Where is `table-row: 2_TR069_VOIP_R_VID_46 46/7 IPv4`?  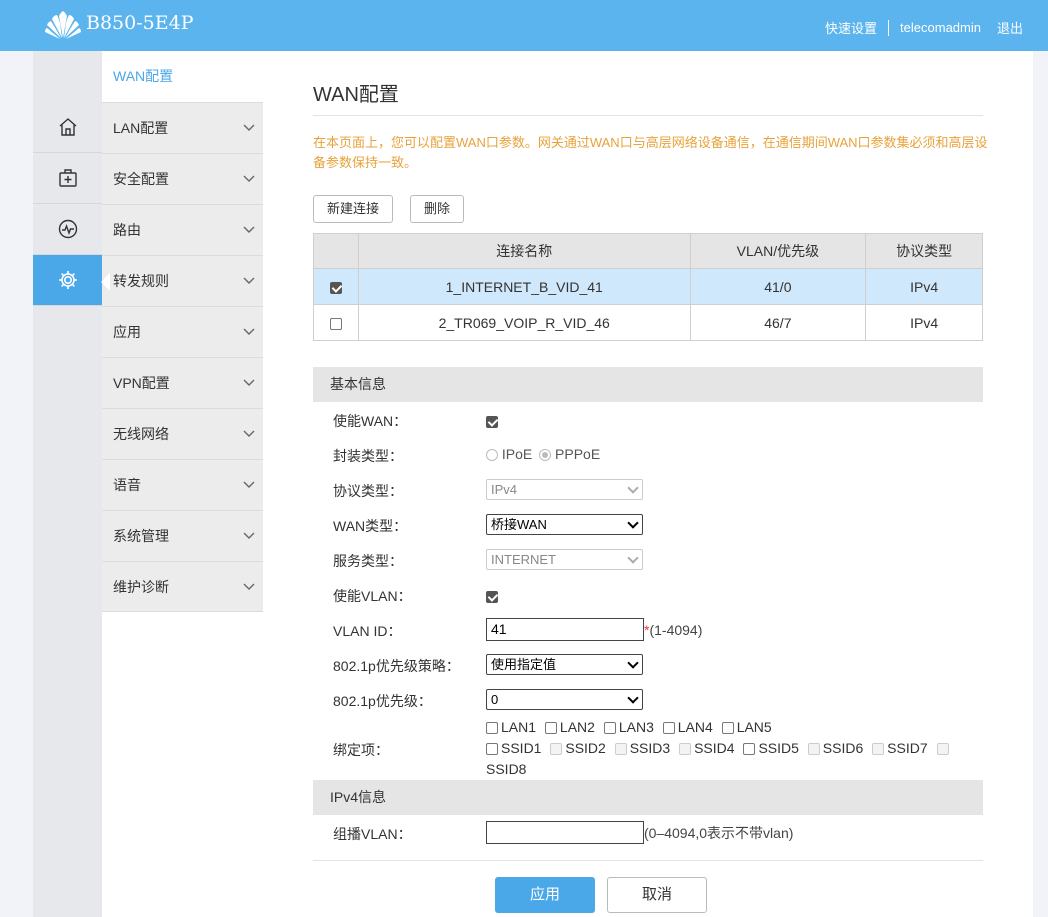 table-row: 2_TR069_VOIP_R_VID_46 46/7 IPv4 is located at coordinates (648, 322).